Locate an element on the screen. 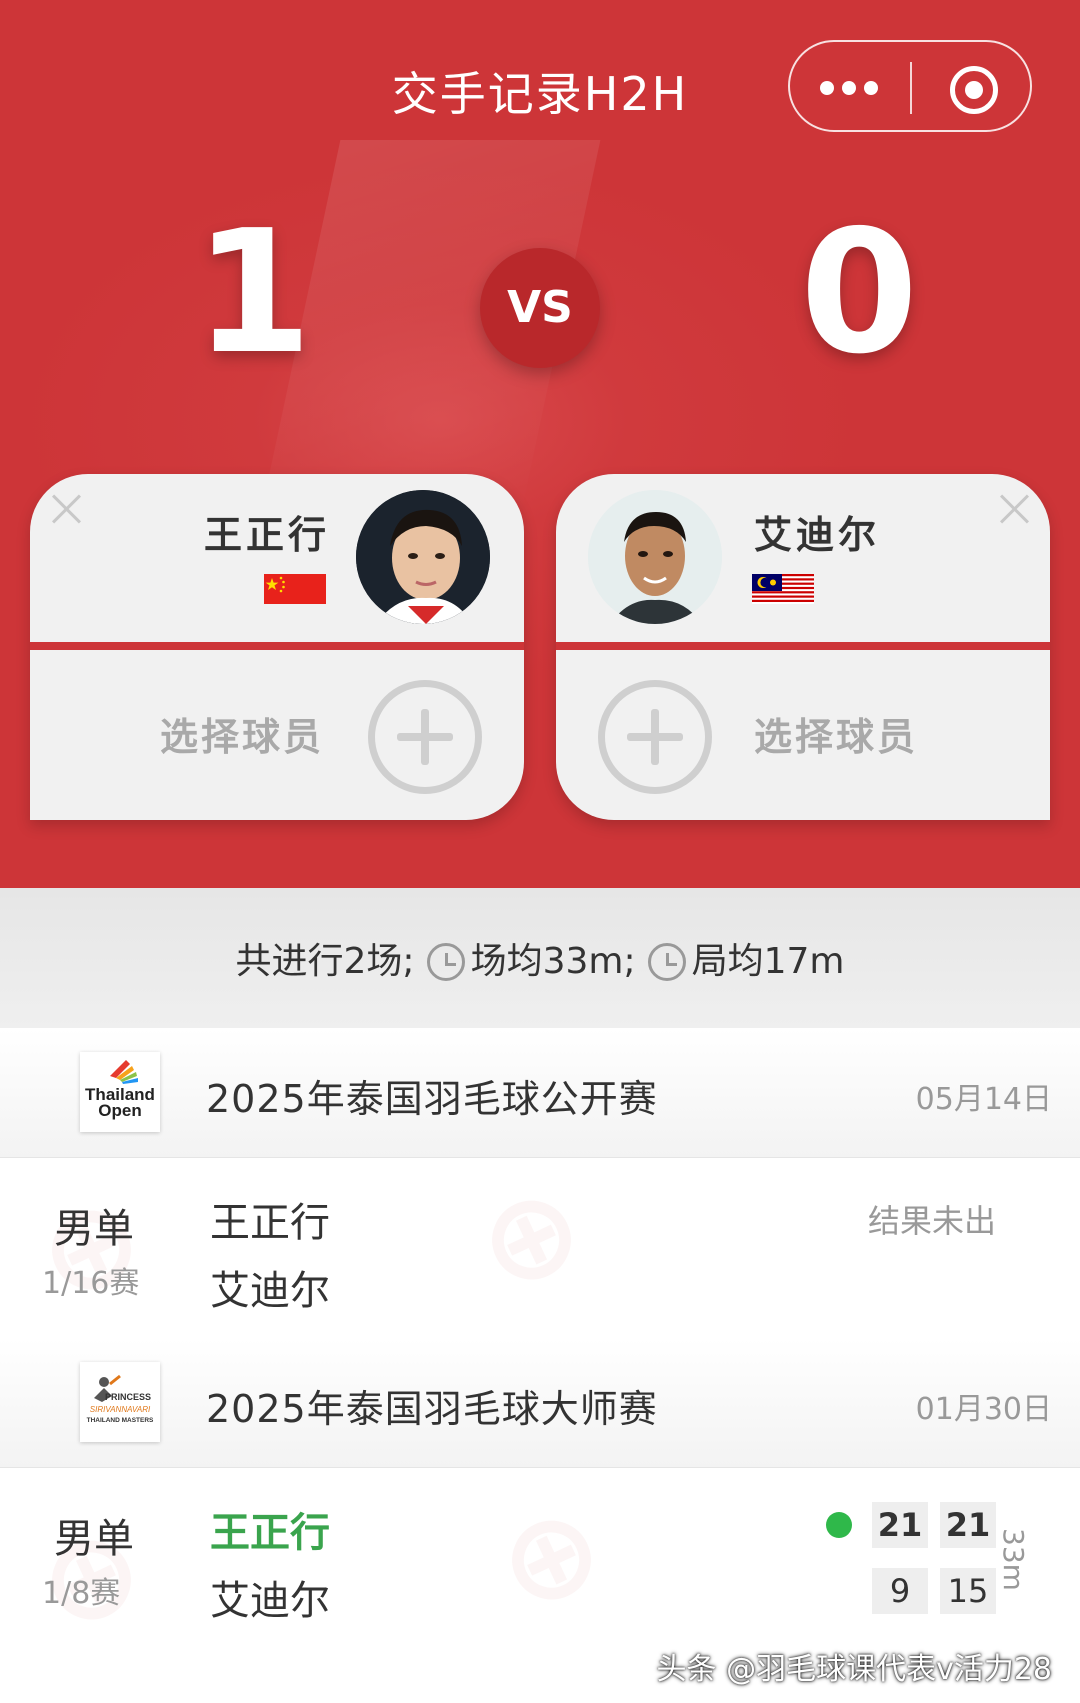 This screenshot has width=1080, height=1703. event-name: 2025年泰国羽毛球公开赛 is located at coordinates (432, 1099).